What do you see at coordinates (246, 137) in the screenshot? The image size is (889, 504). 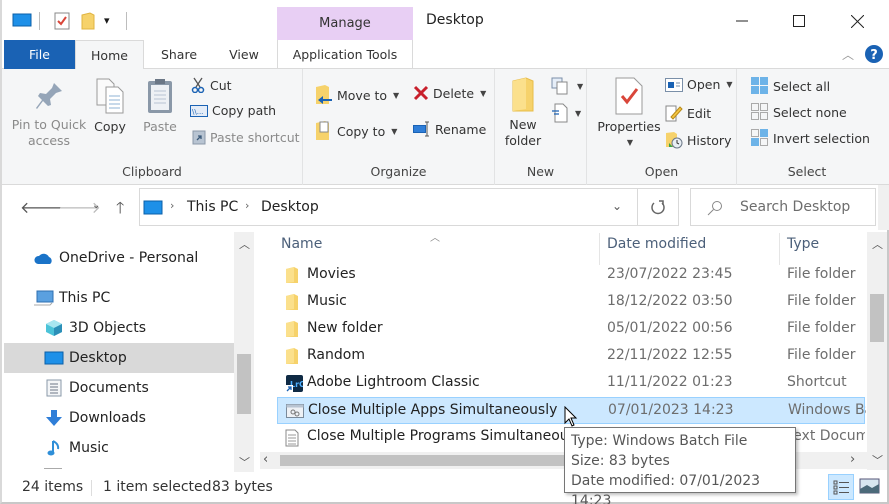 I see `paste-shortcut-button: Paste shortcut` at bounding box center [246, 137].